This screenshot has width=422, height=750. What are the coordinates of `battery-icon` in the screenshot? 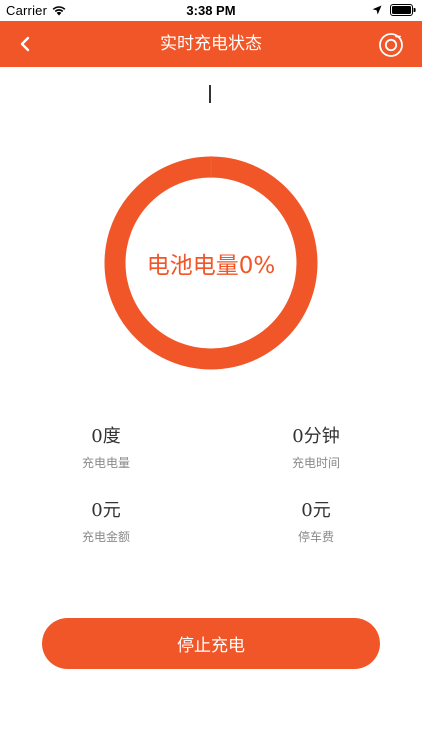 It's located at (403, 10).